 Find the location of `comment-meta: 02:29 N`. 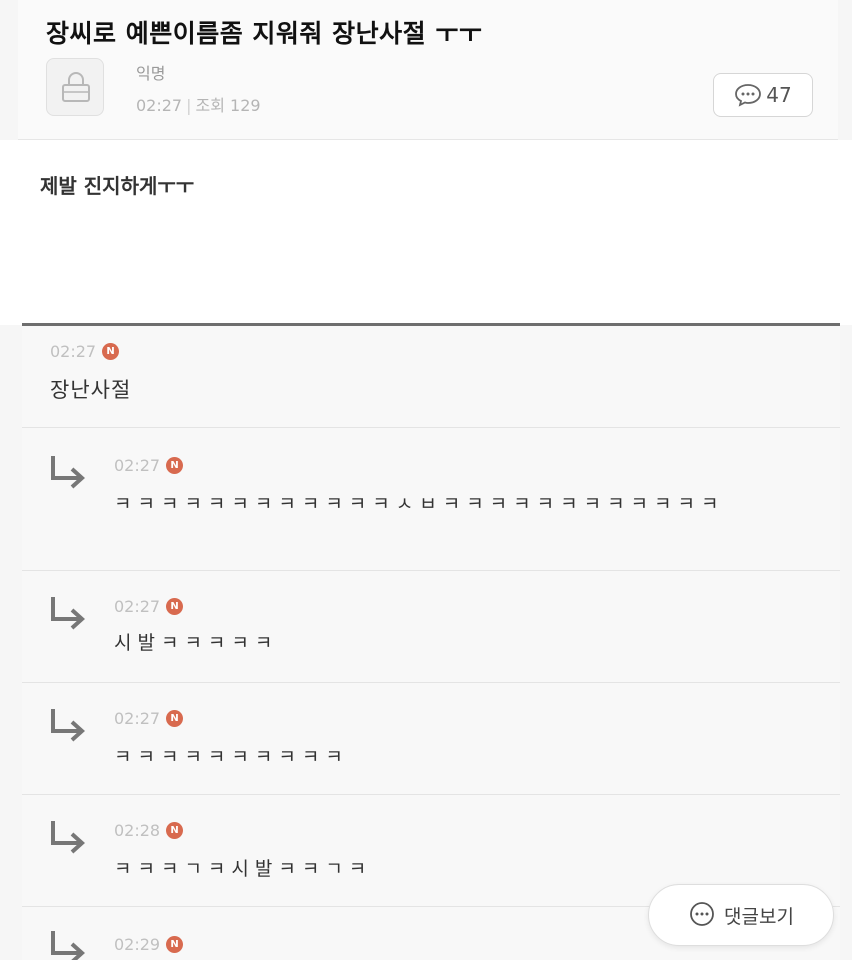

comment-meta: 02:29 N is located at coordinates (149, 944).